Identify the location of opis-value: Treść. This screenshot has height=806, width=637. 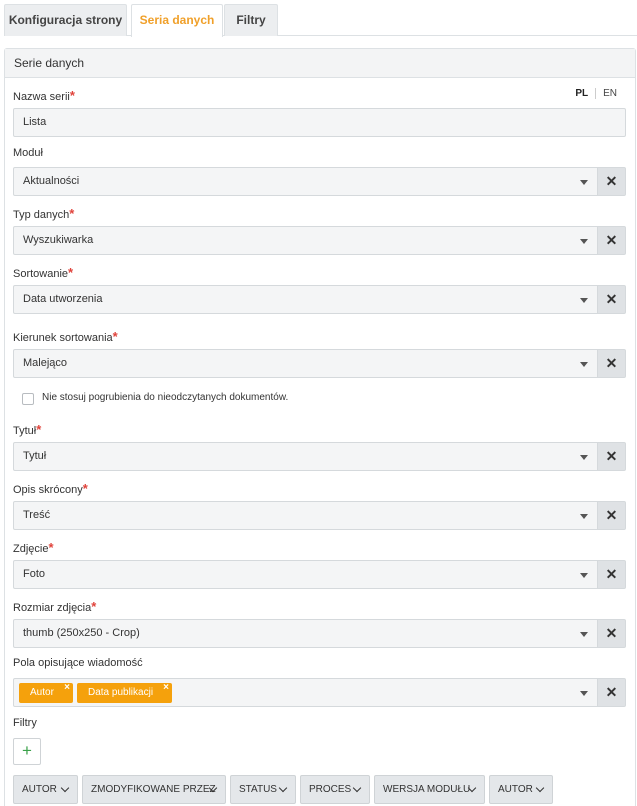
(37, 515).